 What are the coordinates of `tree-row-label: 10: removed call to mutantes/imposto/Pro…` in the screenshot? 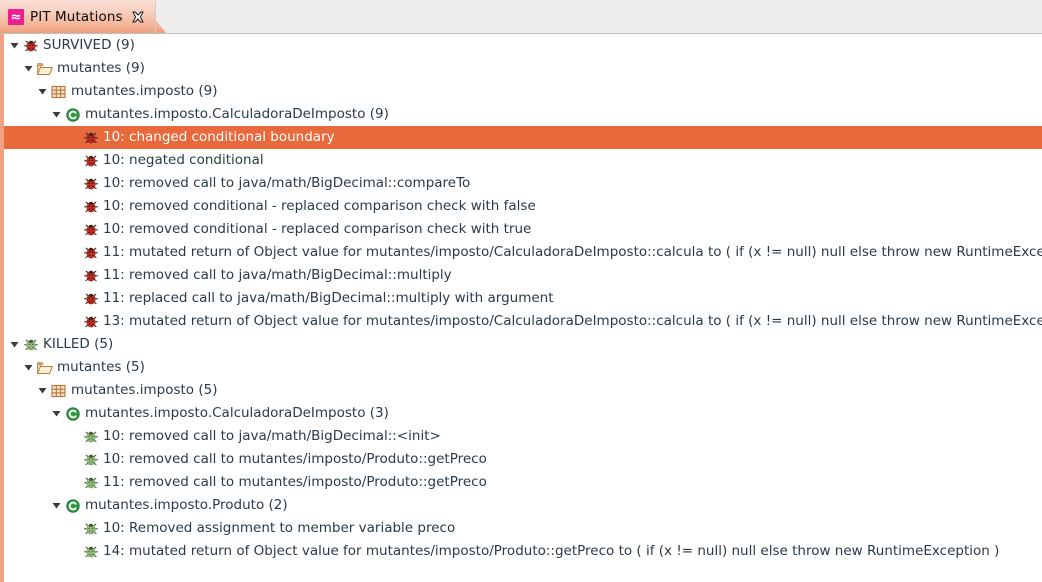 It's located at (295, 459).